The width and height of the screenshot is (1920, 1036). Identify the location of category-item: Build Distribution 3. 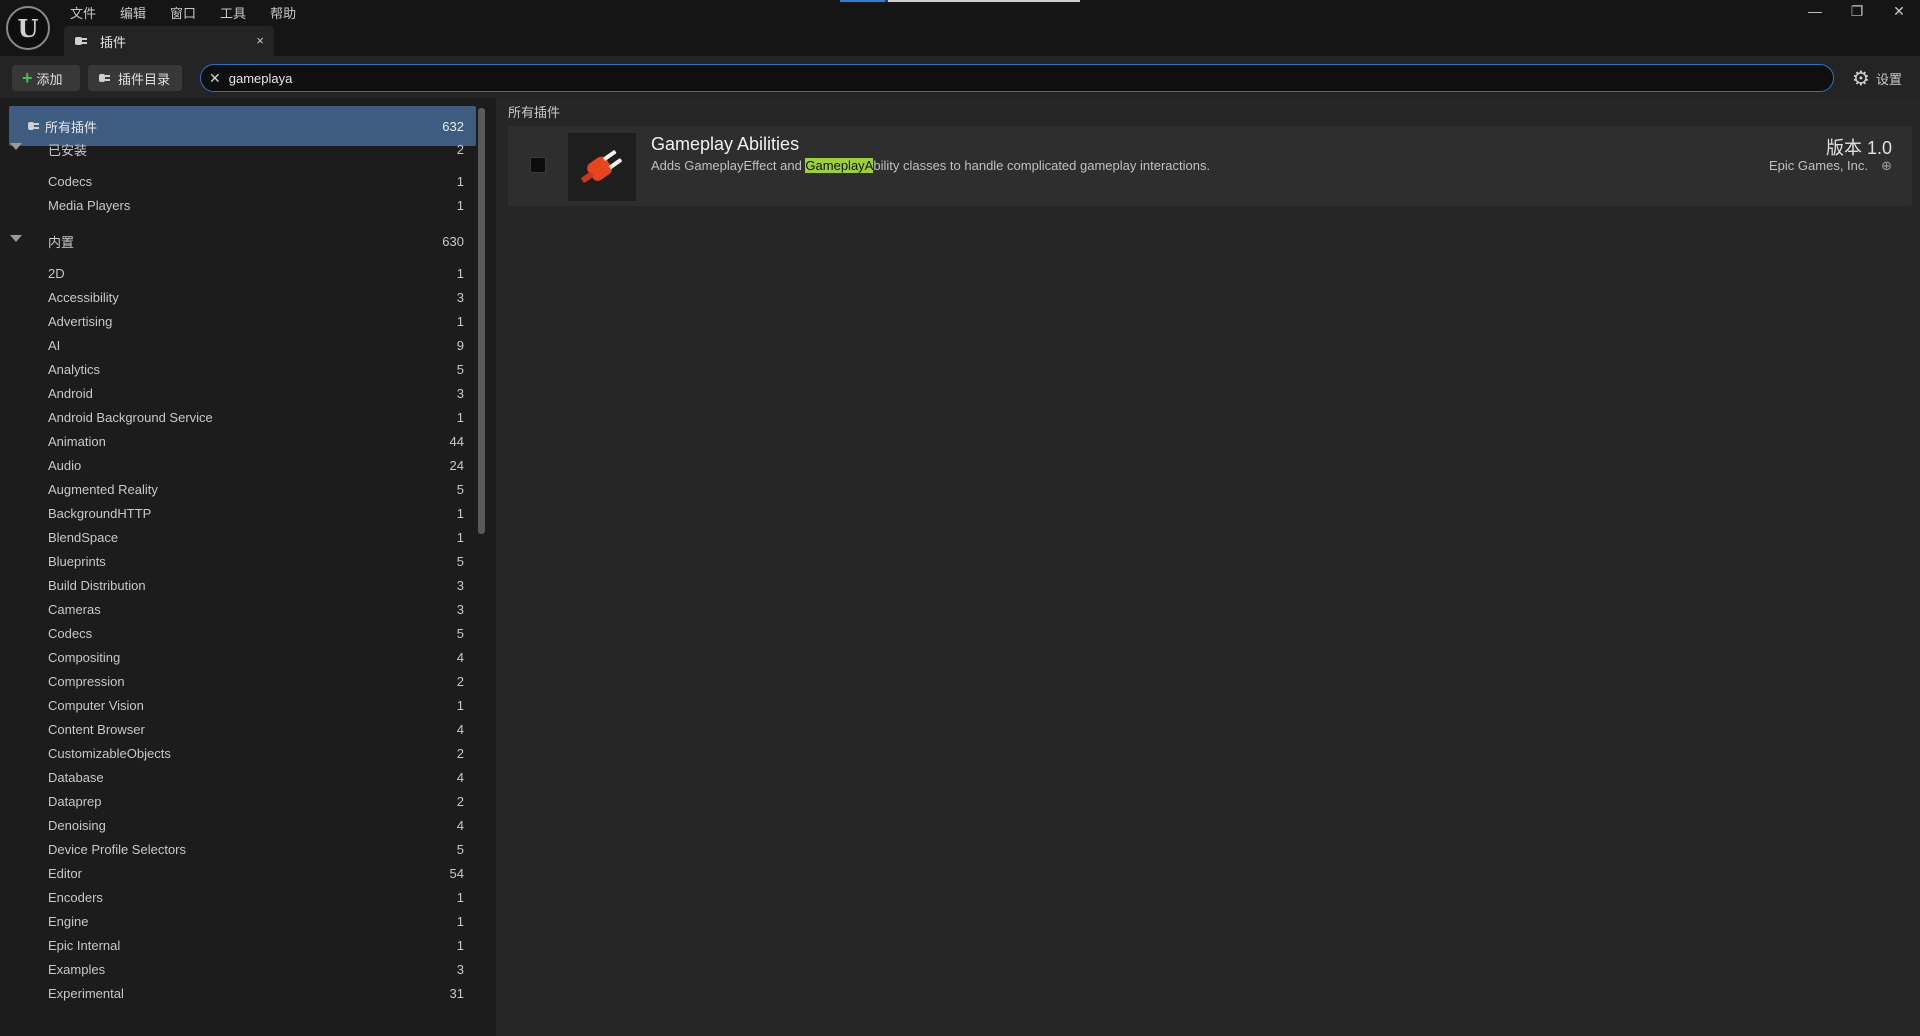
(235, 585).